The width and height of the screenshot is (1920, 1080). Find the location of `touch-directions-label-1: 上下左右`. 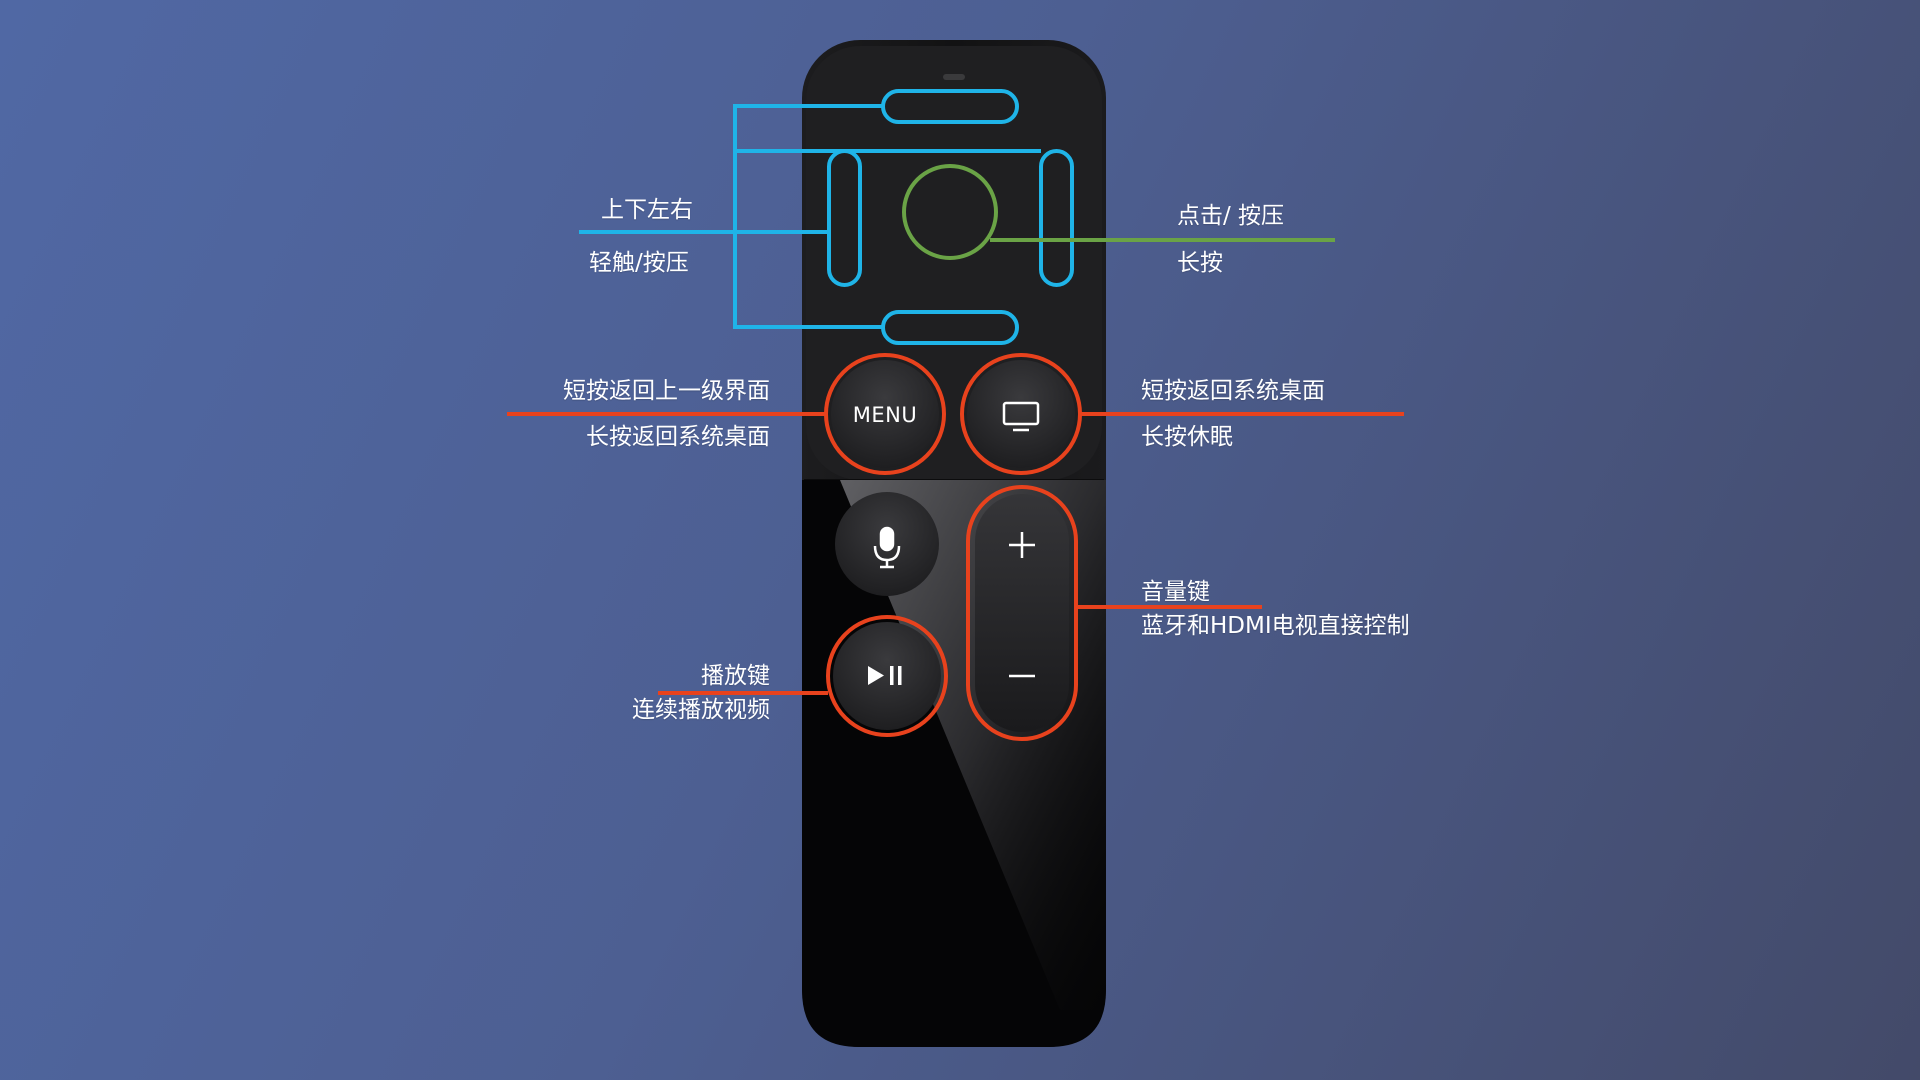

touch-directions-label-1: 上下左右 is located at coordinates (647, 210).